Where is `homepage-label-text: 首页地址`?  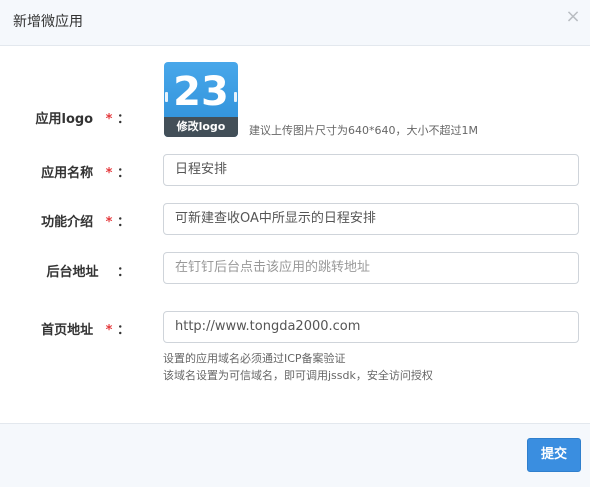
homepage-label-text: 首页地址 is located at coordinates (67, 330).